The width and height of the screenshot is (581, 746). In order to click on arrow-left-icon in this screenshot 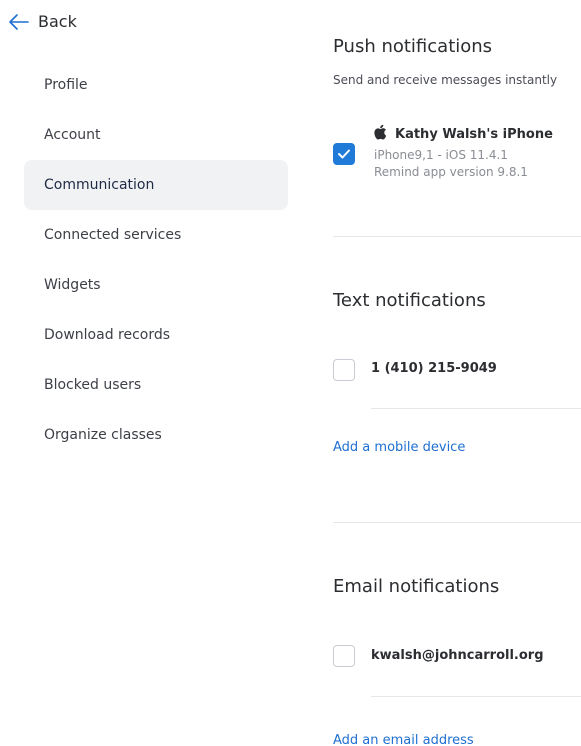, I will do `click(19, 22)`.